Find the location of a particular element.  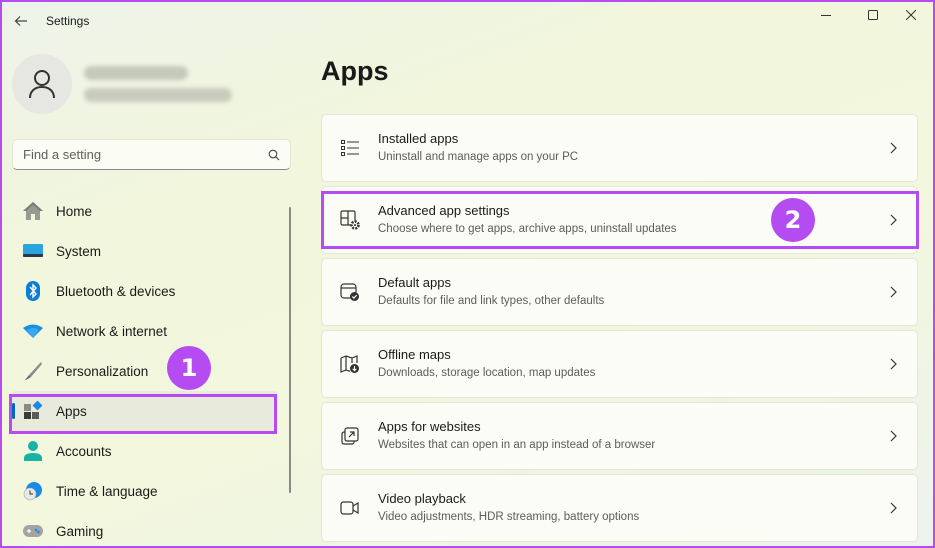

sidebar-item-gaming: Gaming is located at coordinates (145, 529).